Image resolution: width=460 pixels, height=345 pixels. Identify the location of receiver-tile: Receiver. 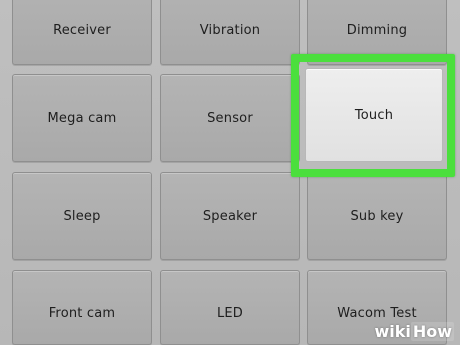
(82, 32).